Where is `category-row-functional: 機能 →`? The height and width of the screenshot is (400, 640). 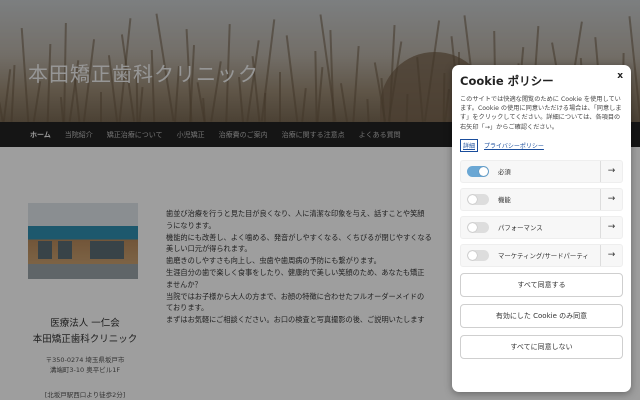 category-row-functional: 機能 → is located at coordinates (541, 199).